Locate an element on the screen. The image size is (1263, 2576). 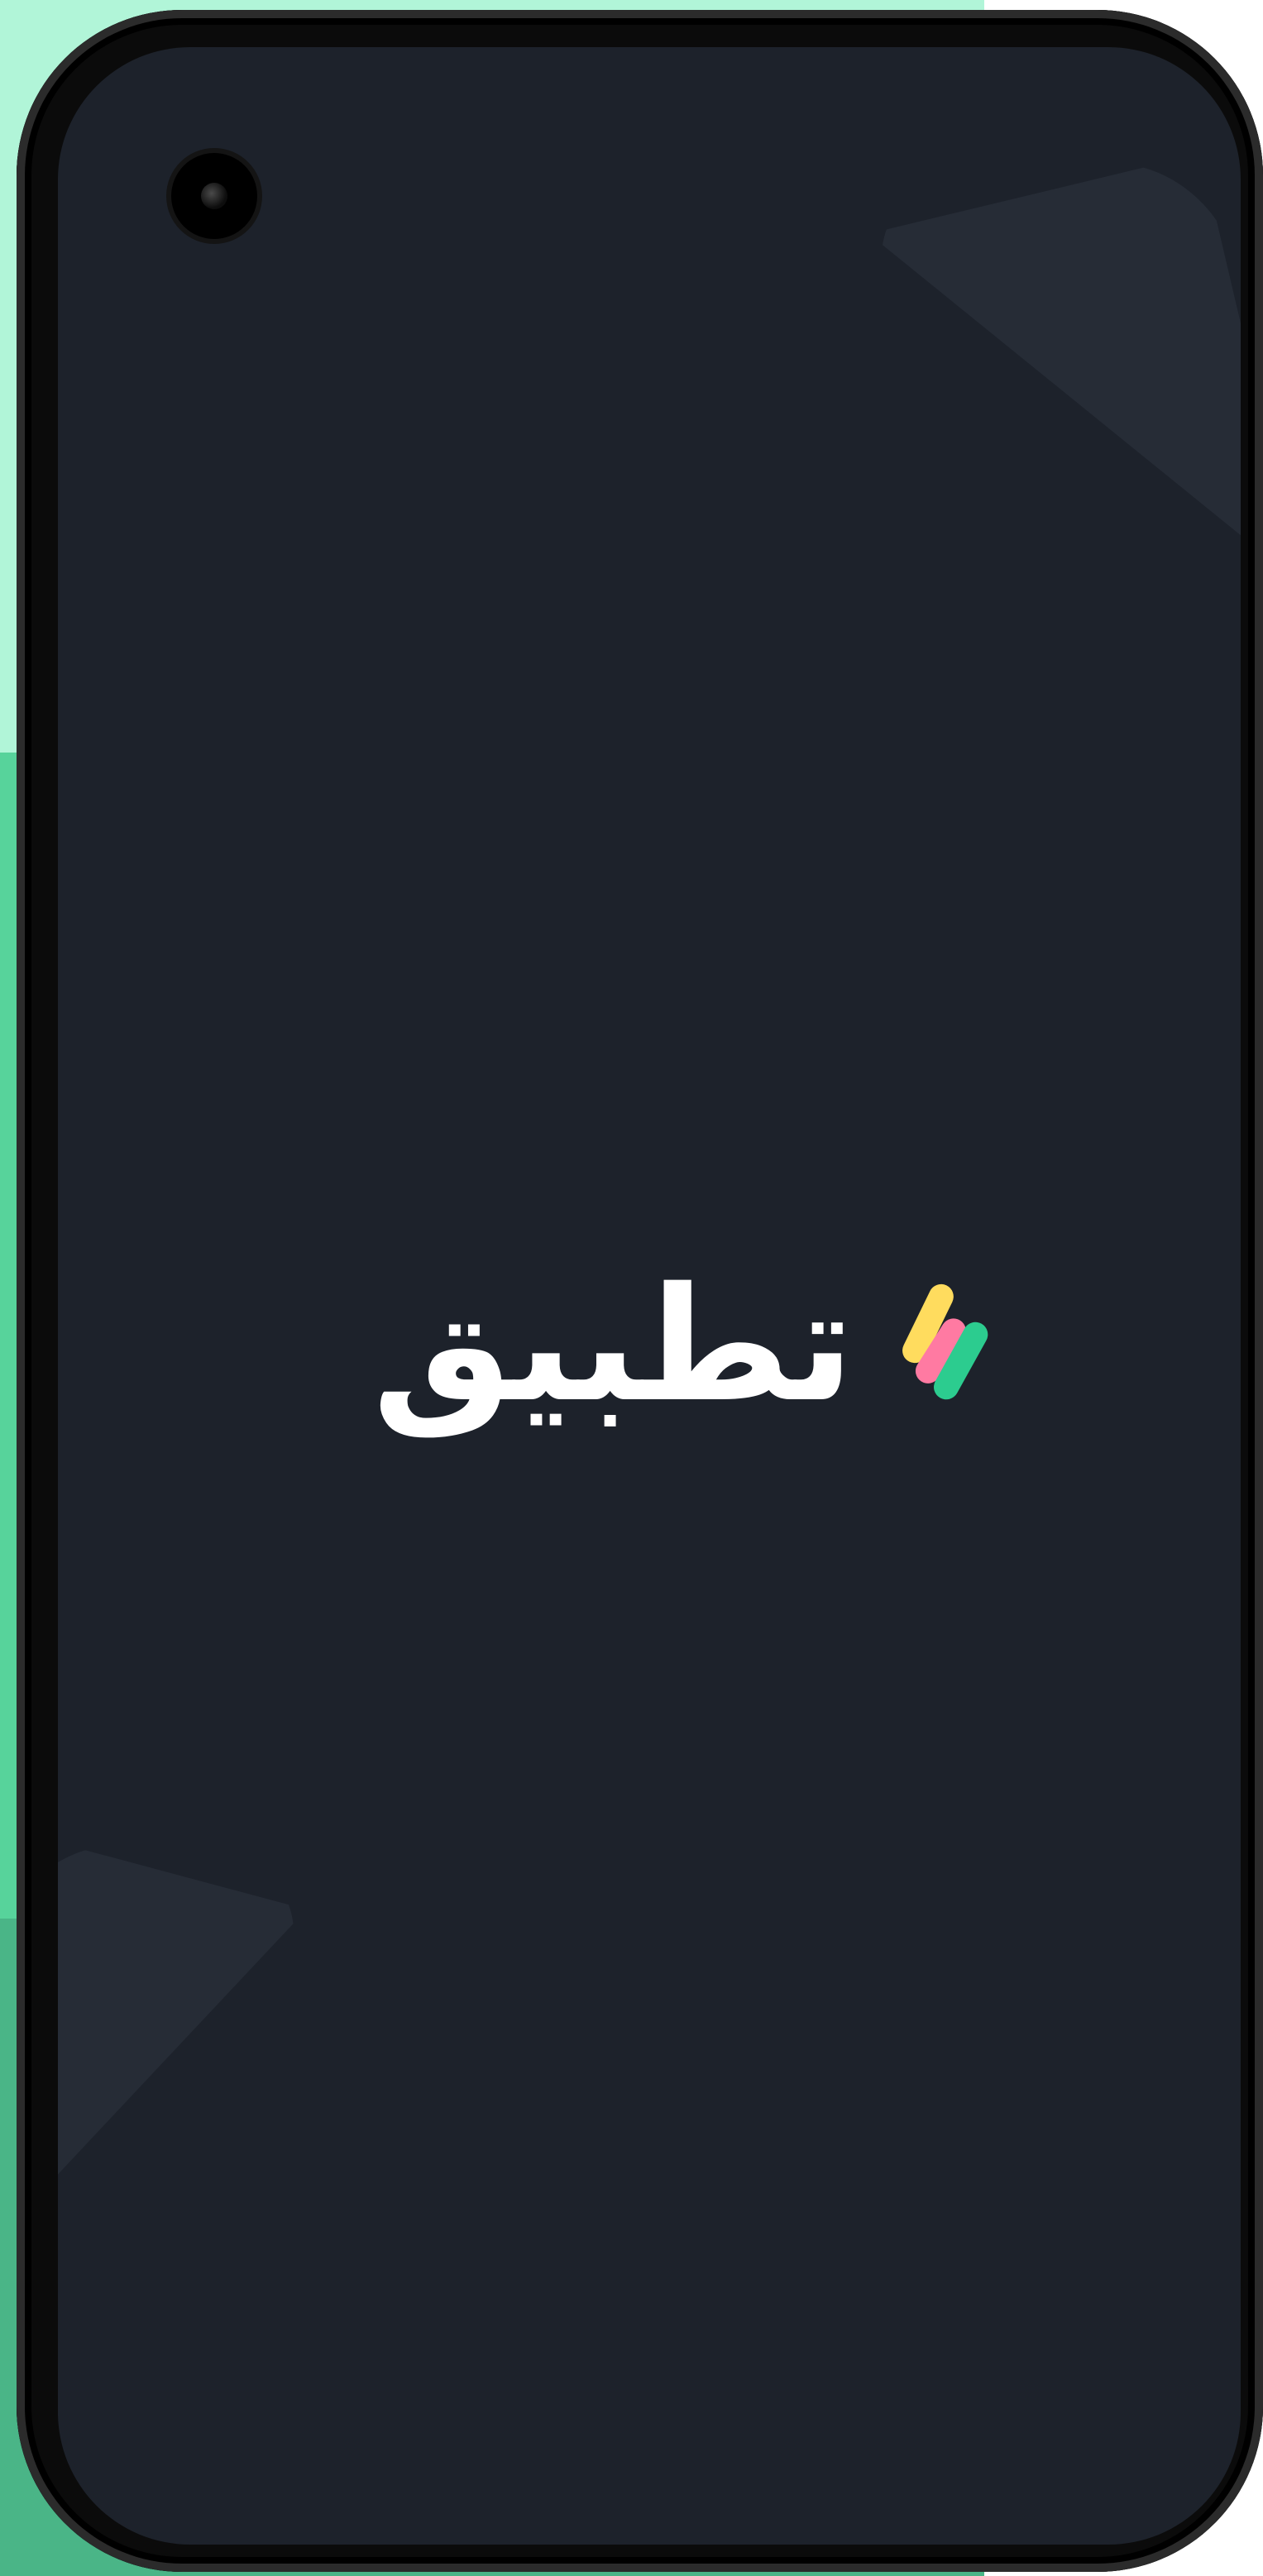
front-camera-icon is located at coordinates (214, 196).